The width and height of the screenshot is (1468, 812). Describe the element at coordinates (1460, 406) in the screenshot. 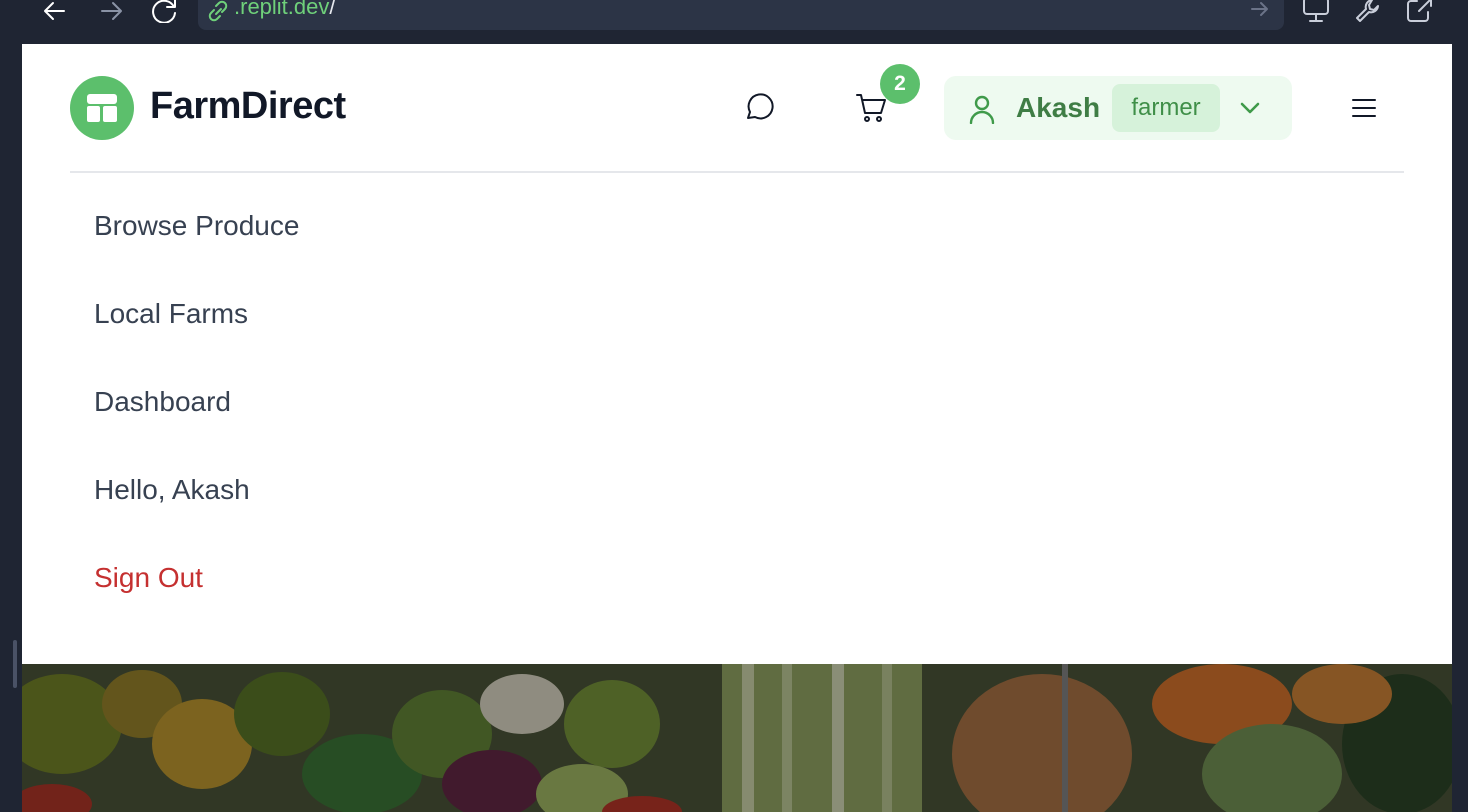

I see `window-right-edge` at that location.